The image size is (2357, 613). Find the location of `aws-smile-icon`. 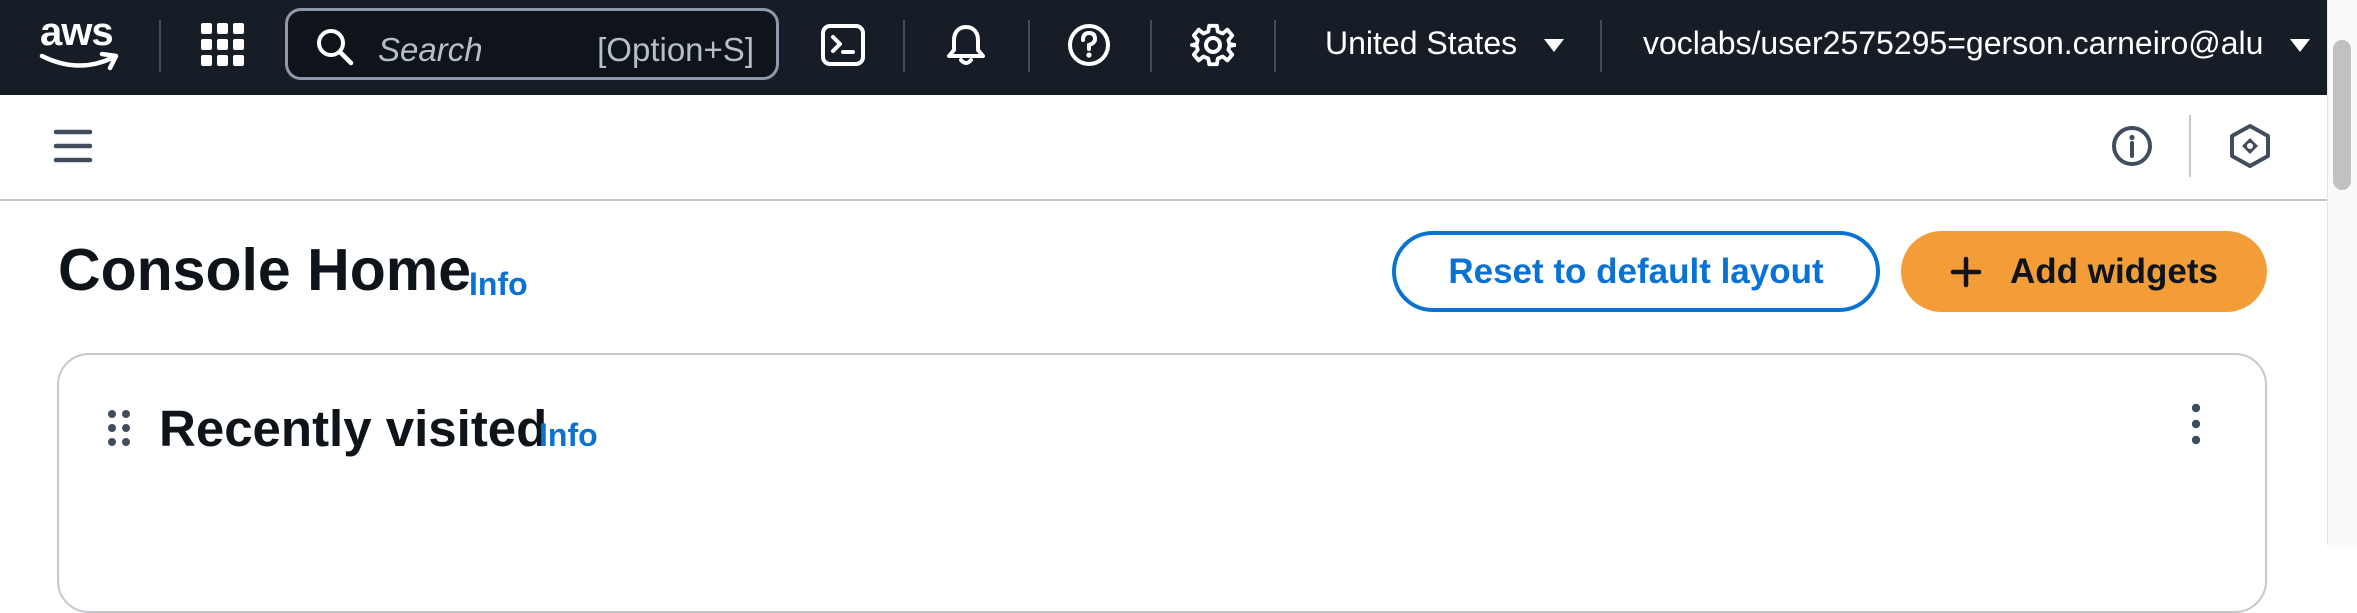

aws-smile-icon is located at coordinates (79, 61).